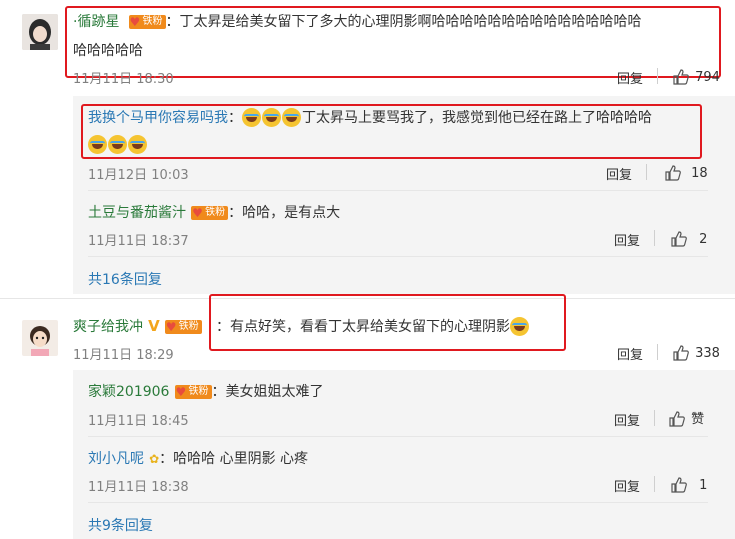 The width and height of the screenshot is (735, 539). Describe the element at coordinates (158, 118) in the screenshot. I see `reply-username: 我换个马甲你容易吗我` at that location.